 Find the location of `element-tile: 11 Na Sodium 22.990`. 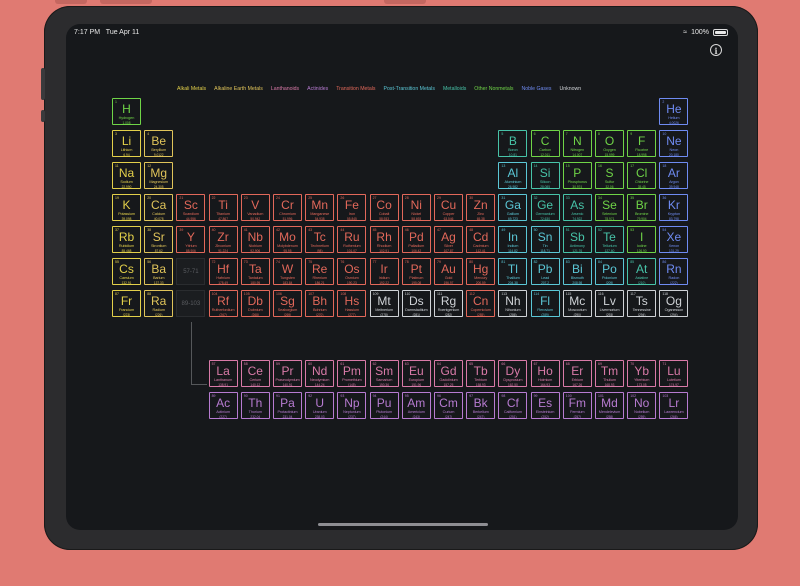

element-tile: 11 Na Sodium 22.990 is located at coordinates (126, 175).